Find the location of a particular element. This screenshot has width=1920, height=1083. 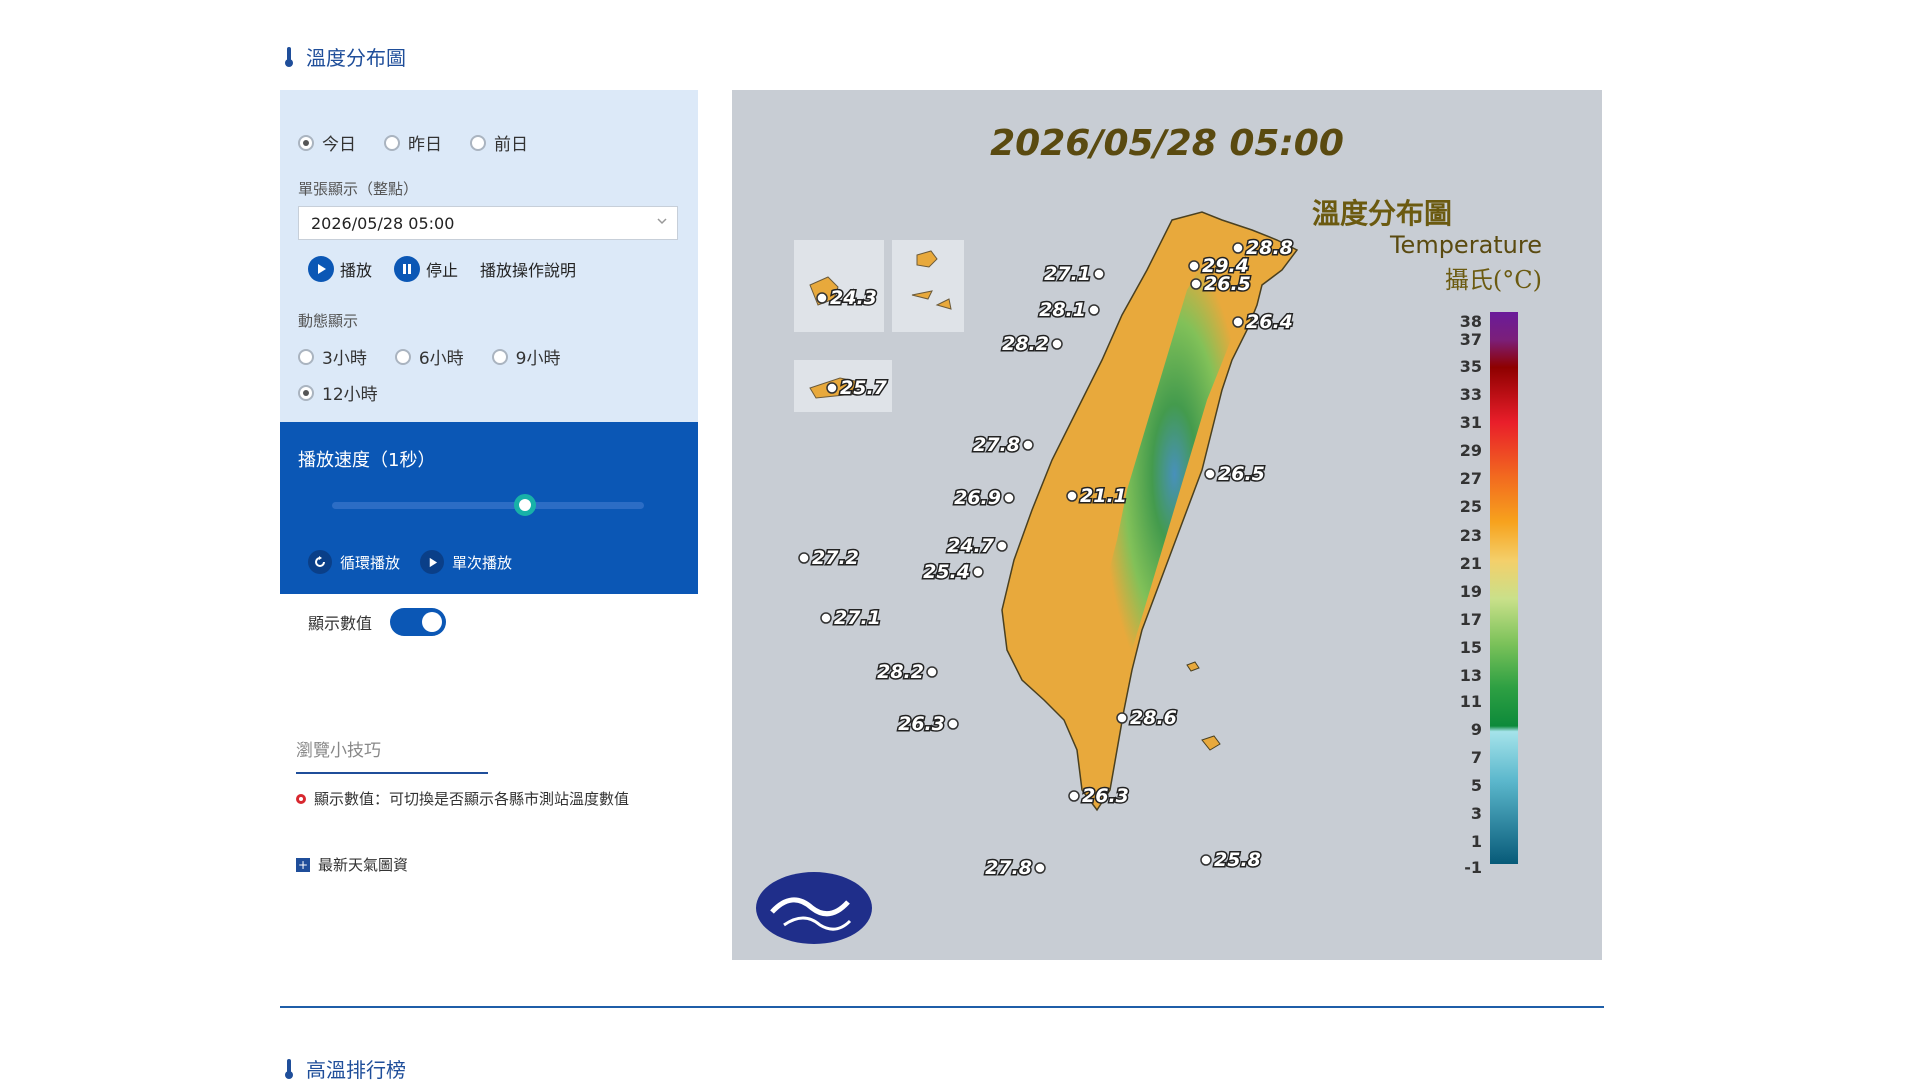

anim-selector: 3小時 6小時 9小時 is located at coordinates (443, 356).